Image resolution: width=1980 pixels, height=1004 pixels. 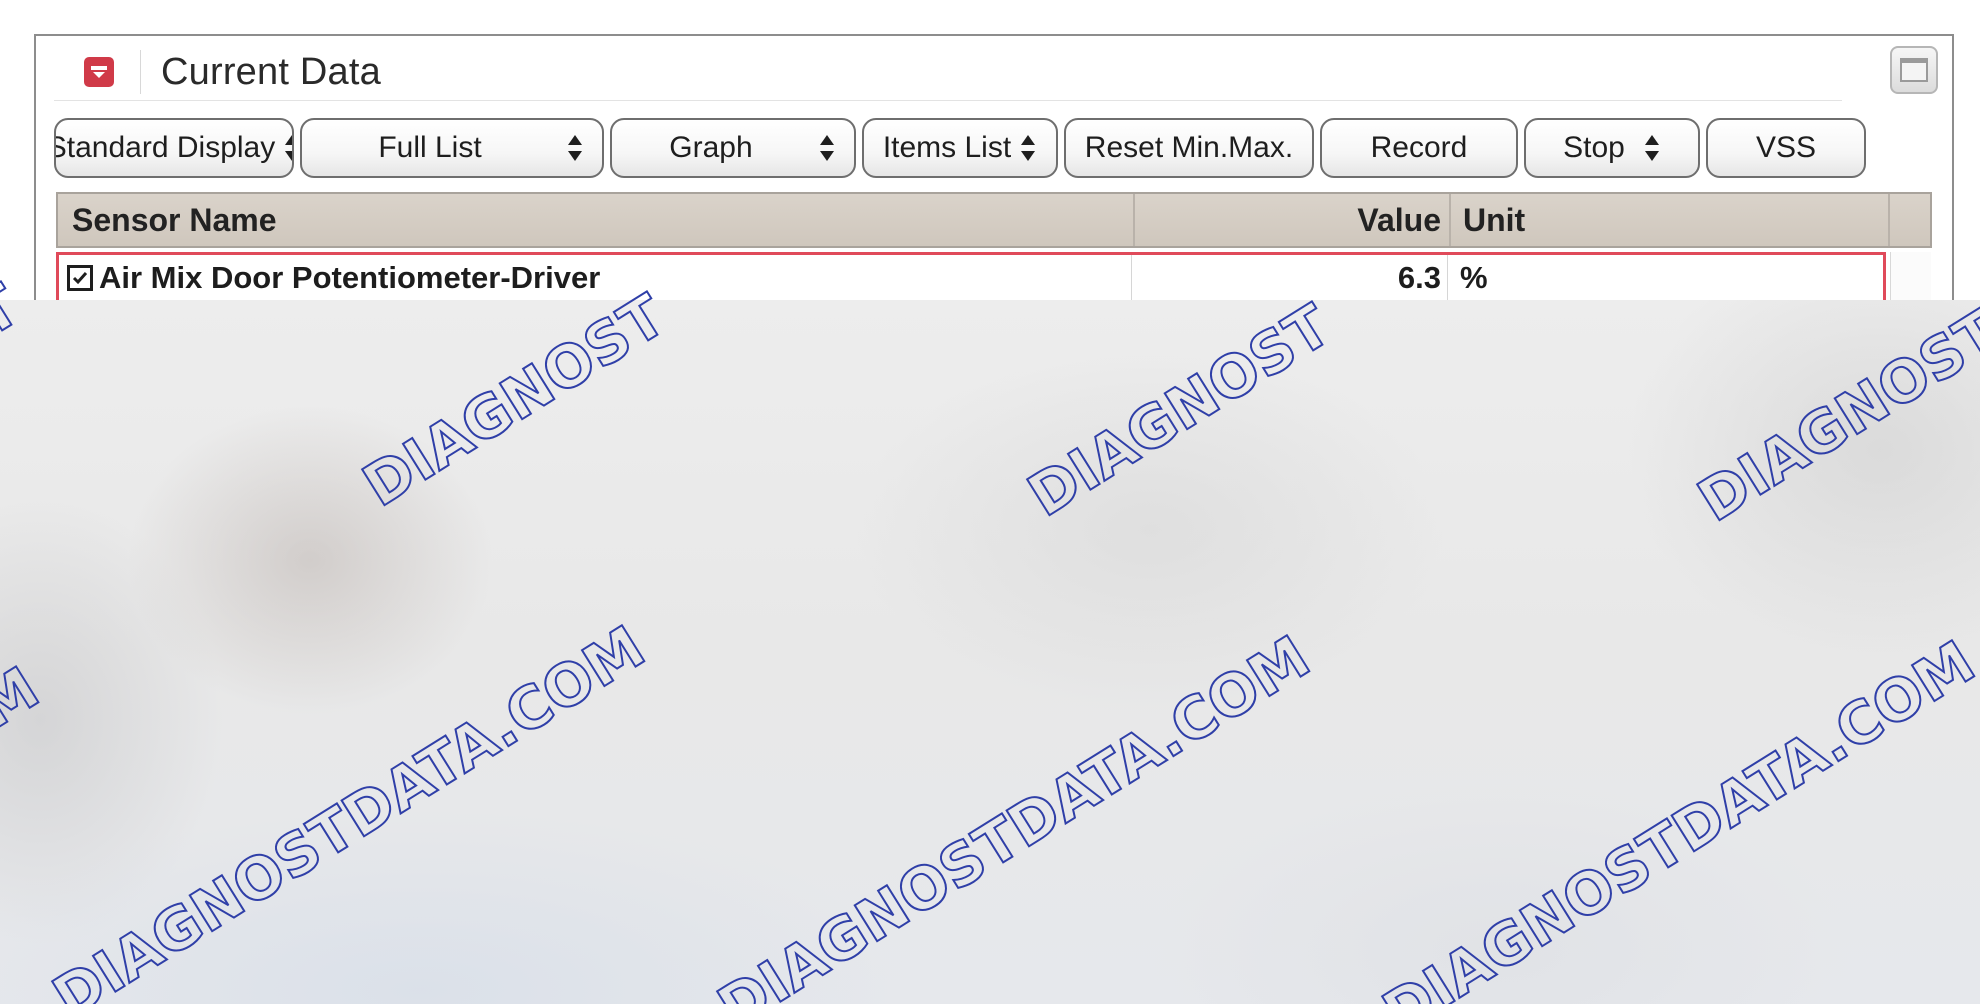 What do you see at coordinates (80, 278) in the screenshot?
I see `row-checkbox` at bounding box center [80, 278].